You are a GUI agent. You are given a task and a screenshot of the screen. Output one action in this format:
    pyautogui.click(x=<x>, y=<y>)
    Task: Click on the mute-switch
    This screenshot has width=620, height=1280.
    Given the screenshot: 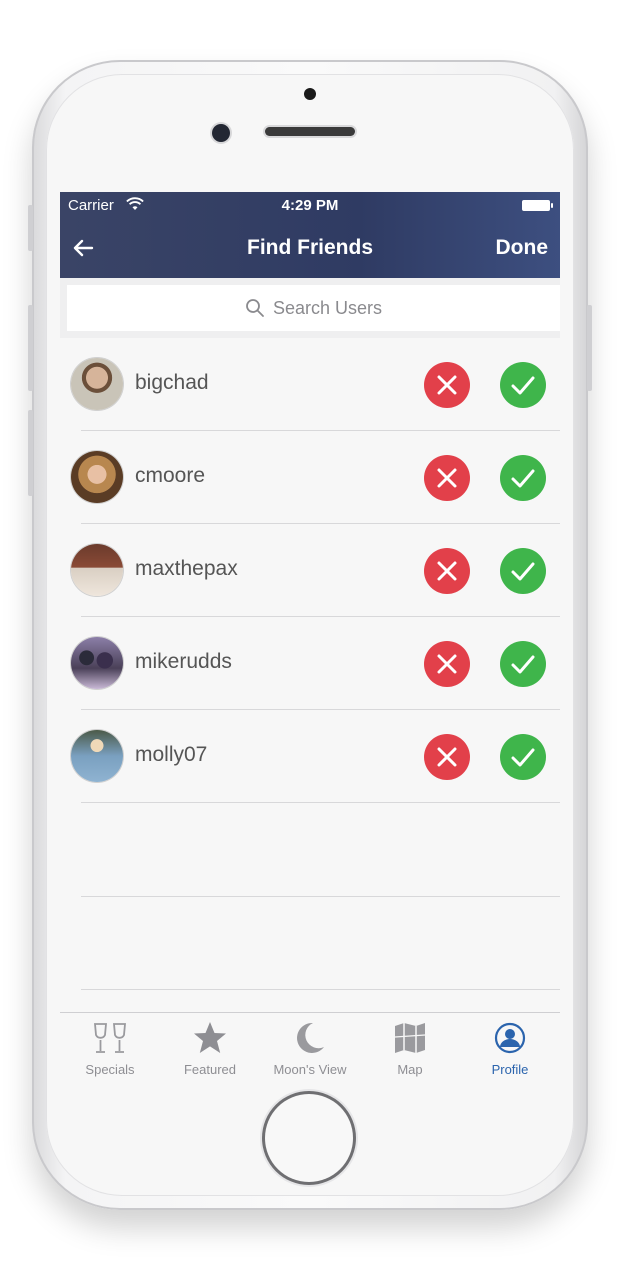 What is the action you would take?
    pyautogui.click(x=30, y=228)
    